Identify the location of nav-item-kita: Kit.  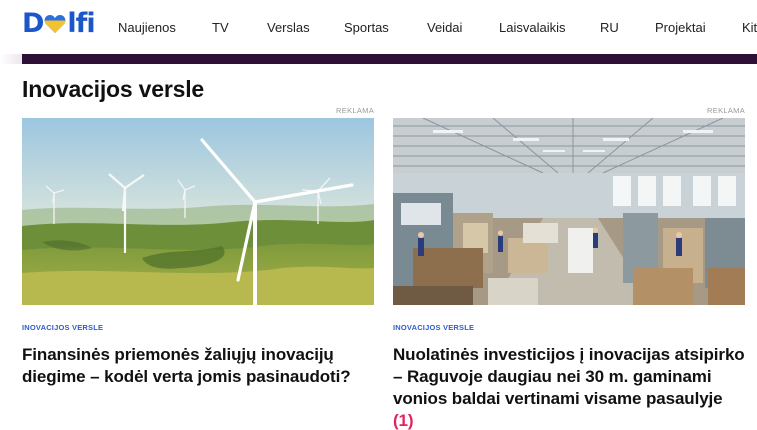
(749, 27).